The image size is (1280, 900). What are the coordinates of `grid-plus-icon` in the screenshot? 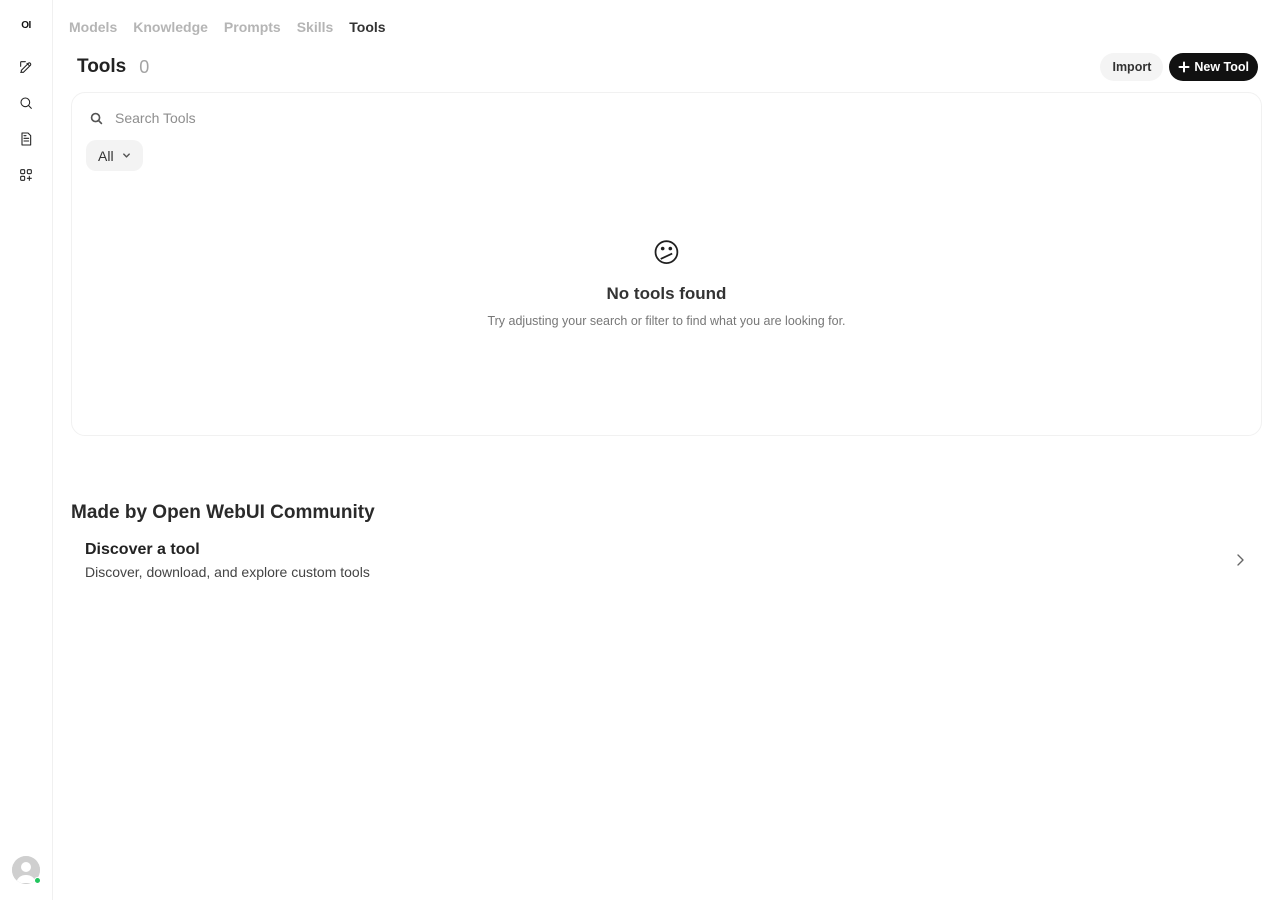 It's located at (26, 175).